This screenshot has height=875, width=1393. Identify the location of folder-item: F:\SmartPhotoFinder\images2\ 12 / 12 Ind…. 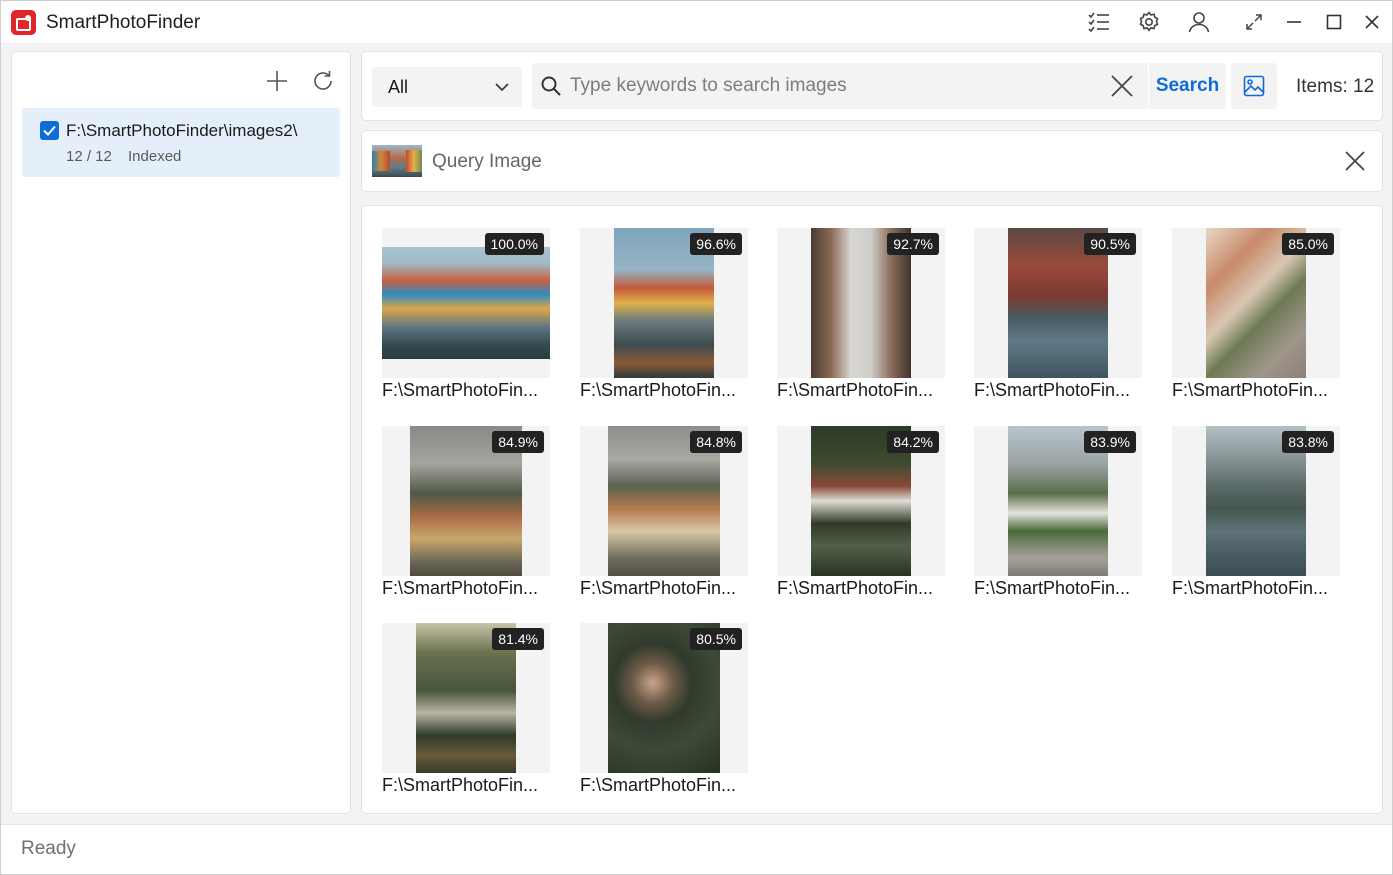
(181, 142).